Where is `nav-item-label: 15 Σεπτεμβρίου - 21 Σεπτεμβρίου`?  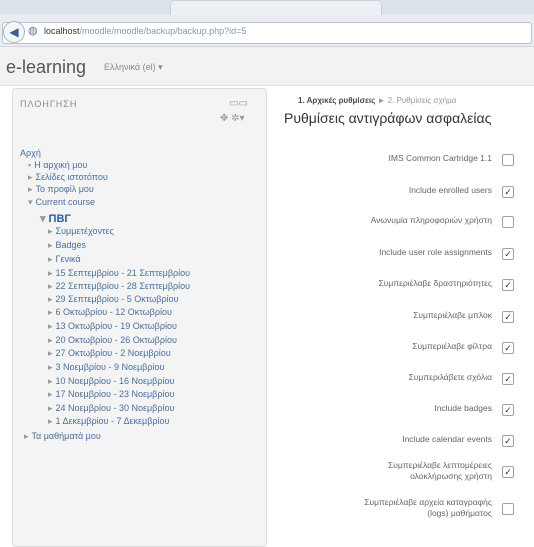
nav-item-label: 15 Σεπτεμβρίου - 21 Σεπτεμβρίου is located at coordinates (123, 273).